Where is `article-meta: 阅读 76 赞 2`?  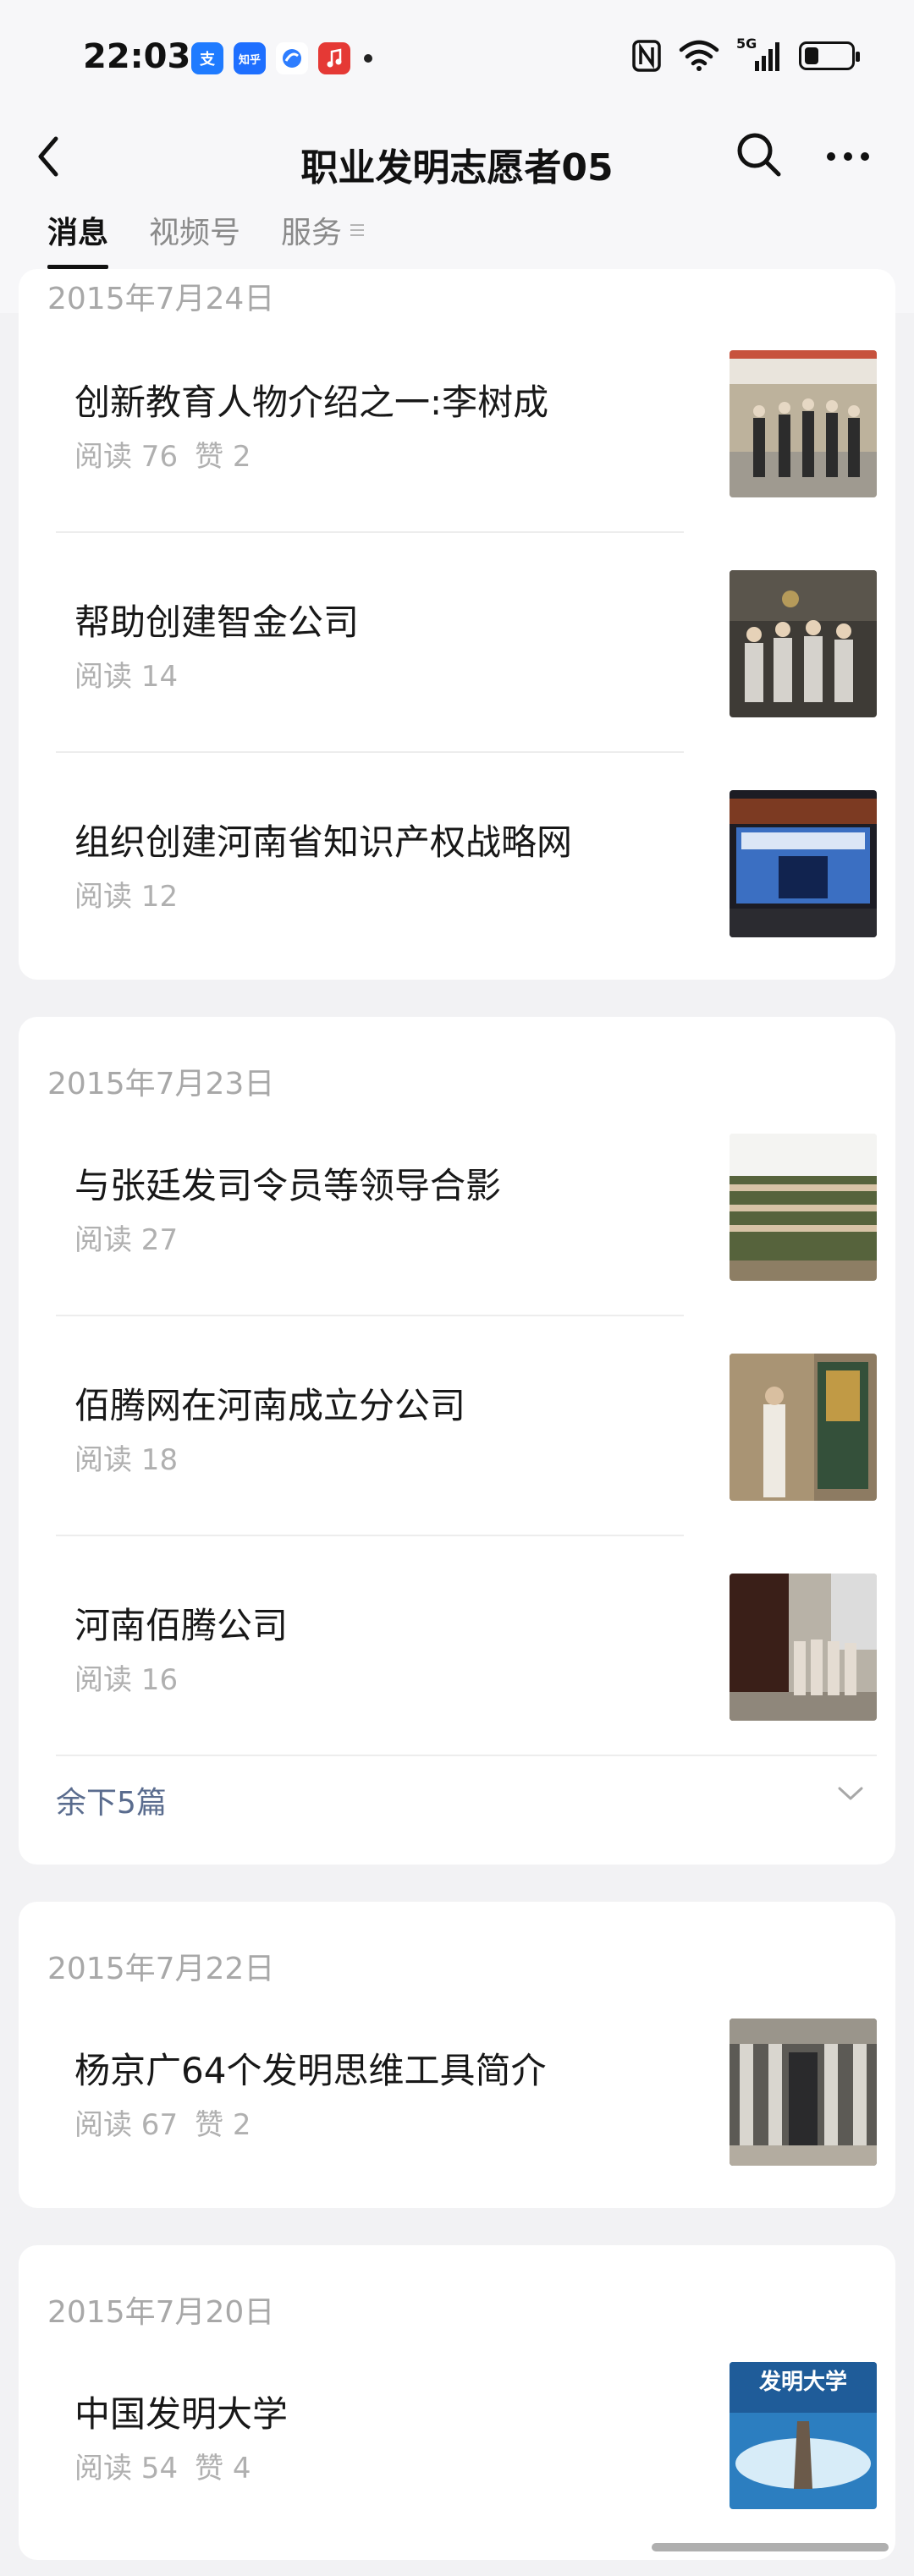 article-meta: 阅读 76 赞 2 is located at coordinates (162, 454).